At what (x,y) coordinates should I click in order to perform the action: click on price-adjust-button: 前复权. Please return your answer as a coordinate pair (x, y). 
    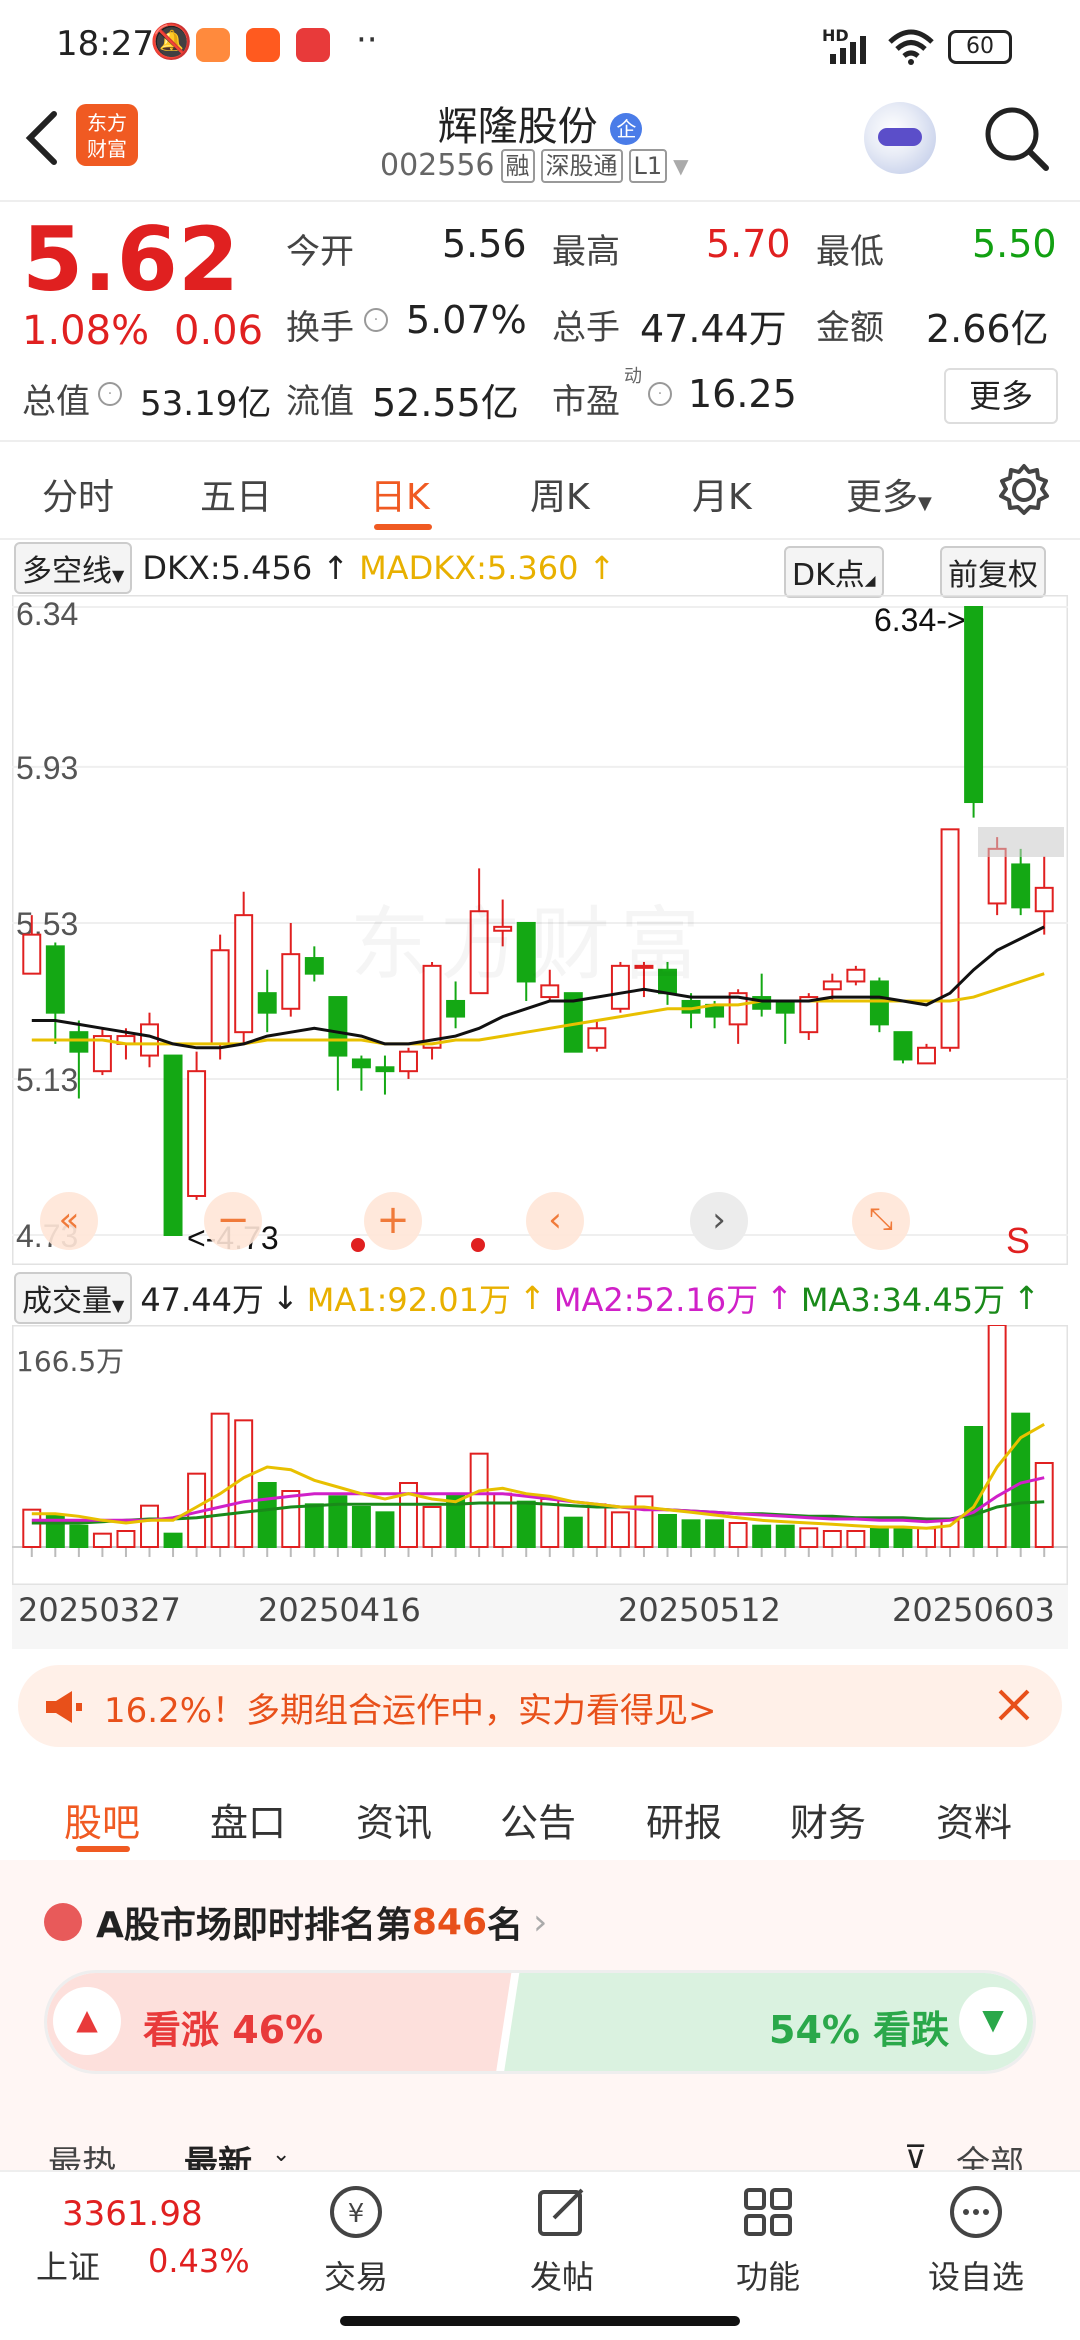
    Looking at the image, I should click on (993, 572).